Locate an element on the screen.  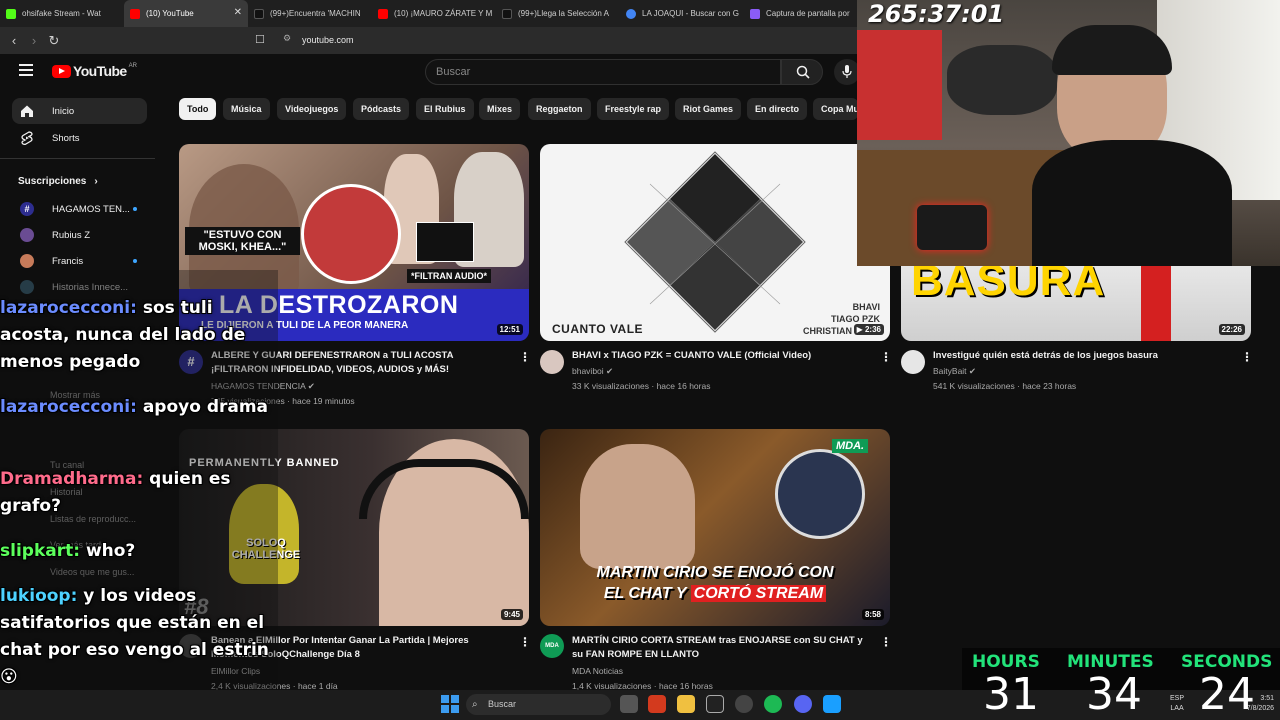
language-indicator: ESP LAA is located at coordinates (1177, 704).